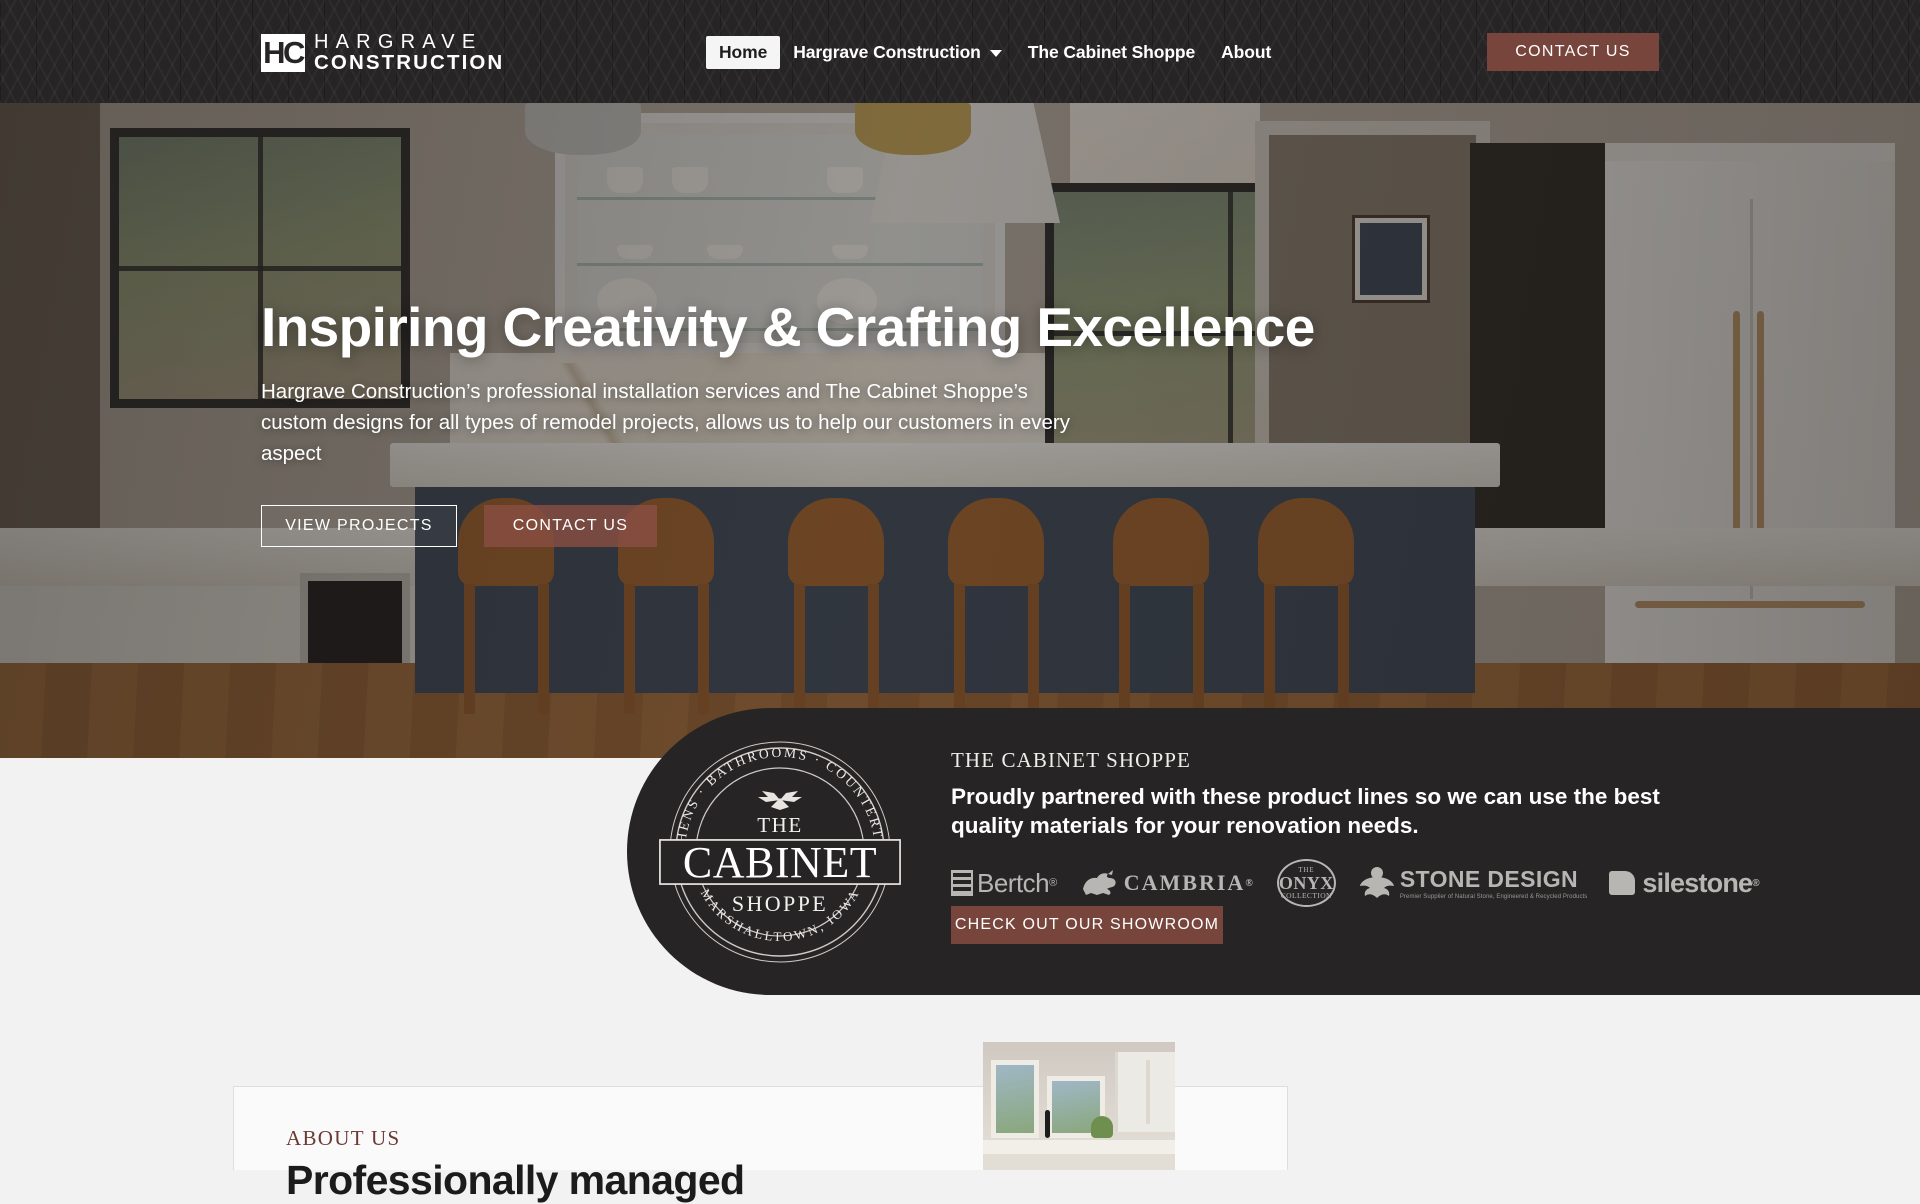 The height and width of the screenshot is (1204, 1920). I want to click on brand-logo-cambria: CAMBRIA ®, so click(1167, 883).